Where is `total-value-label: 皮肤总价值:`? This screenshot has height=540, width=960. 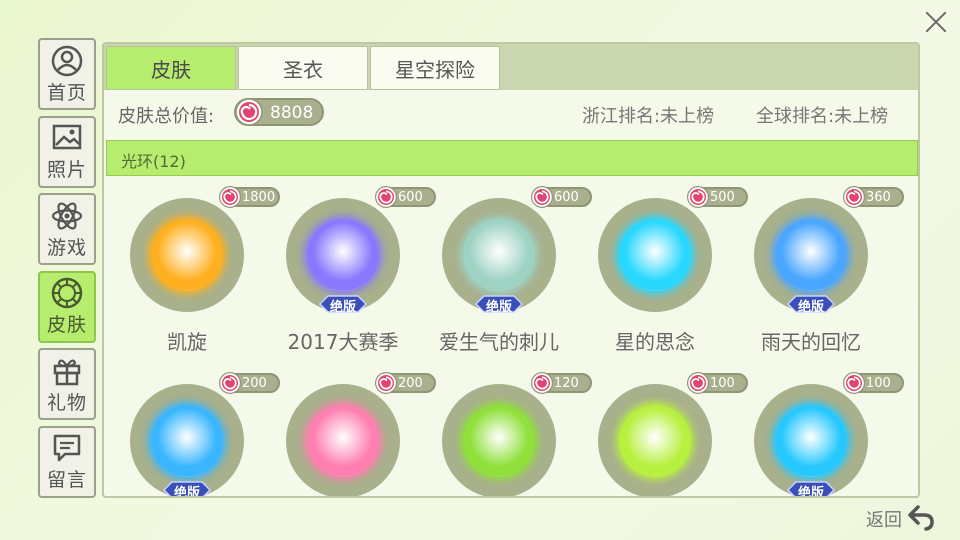 total-value-label: 皮肤总价值: is located at coordinates (166, 116).